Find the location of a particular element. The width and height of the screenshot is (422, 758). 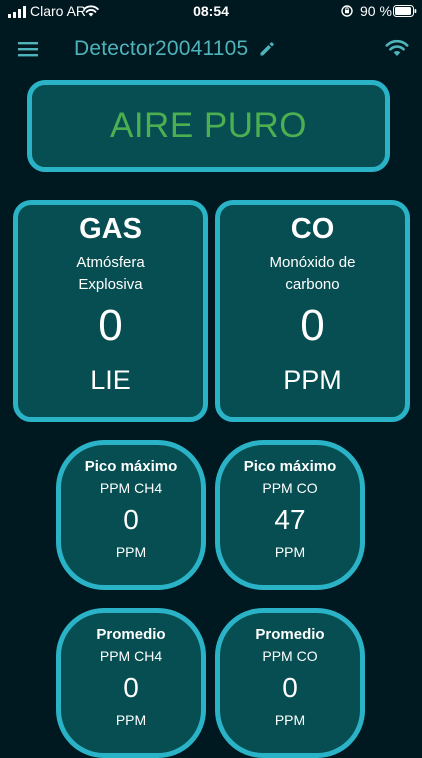

status-bar: Claro AR 08:54 90 % is located at coordinates (211, 12).